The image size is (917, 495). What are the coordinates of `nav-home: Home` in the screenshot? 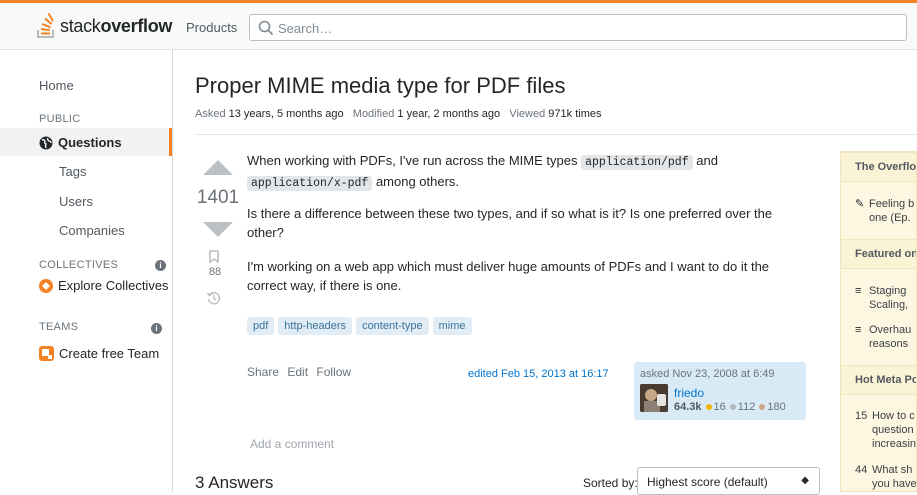 It's located at (56, 85).